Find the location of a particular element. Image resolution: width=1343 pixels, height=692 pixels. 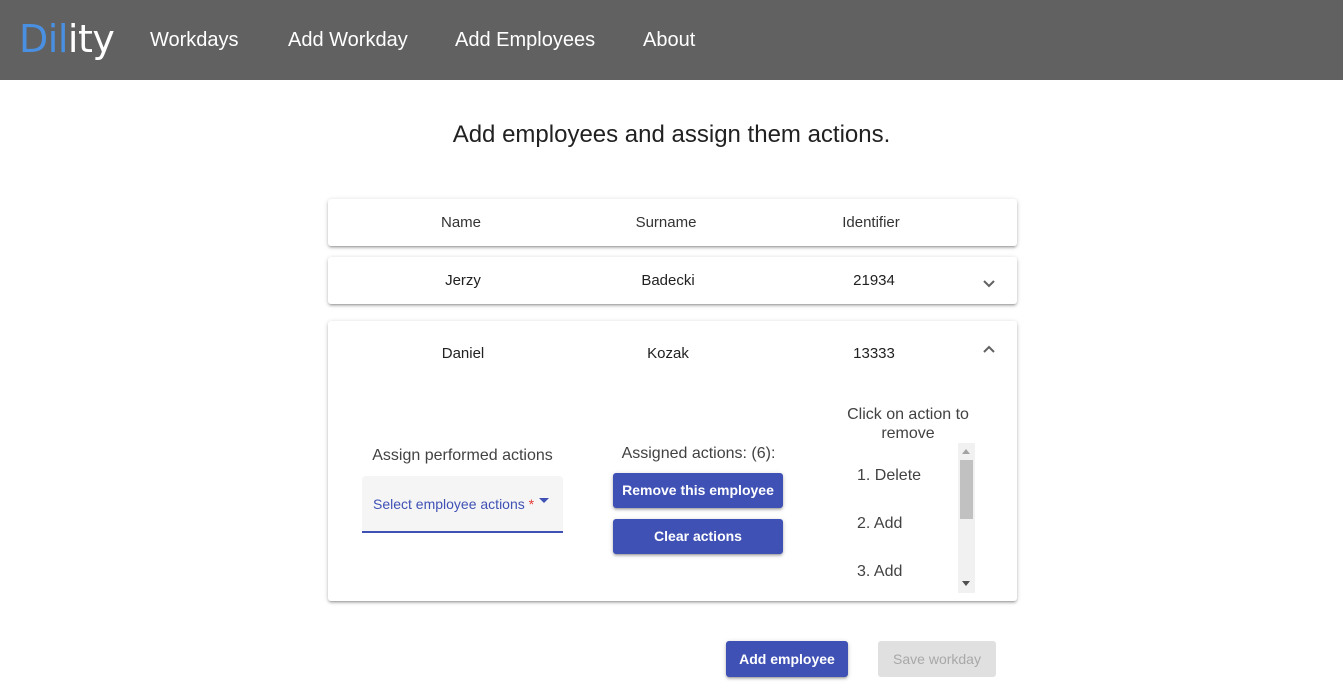

header-name: Name is located at coordinates (460, 222).